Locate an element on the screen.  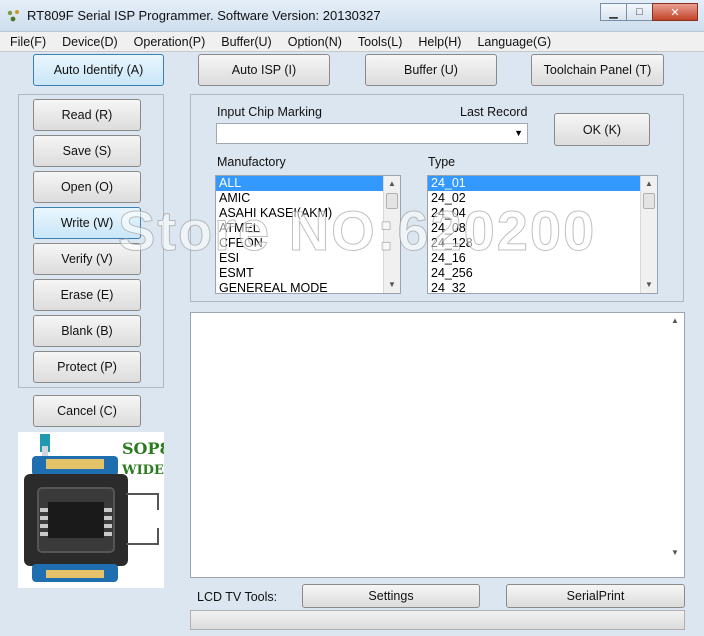
menu-buffer: Buffer(U) is located at coordinates (244, 42).